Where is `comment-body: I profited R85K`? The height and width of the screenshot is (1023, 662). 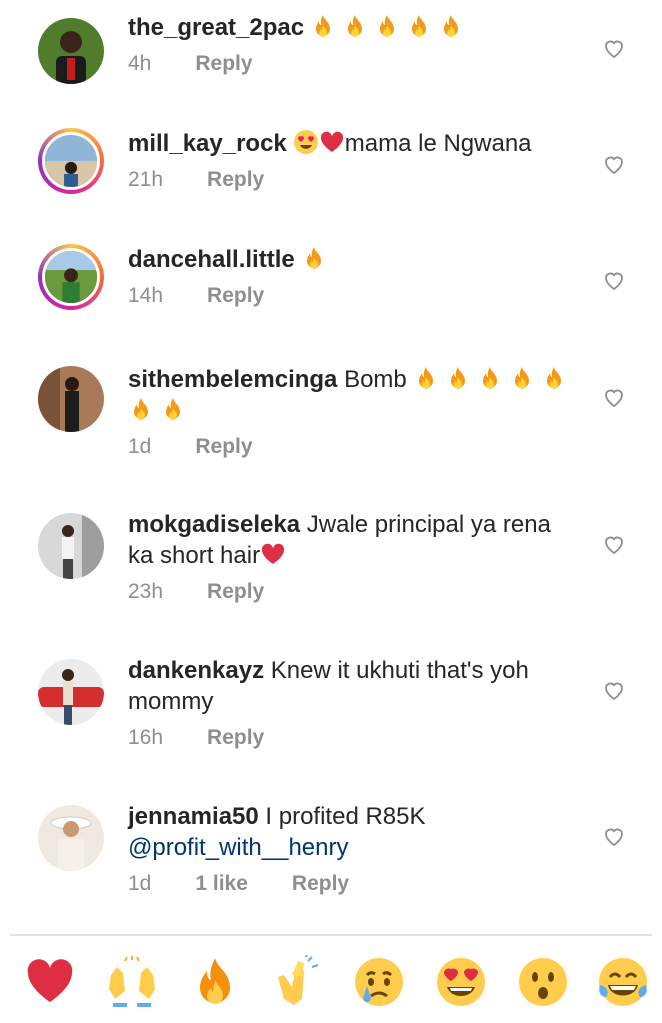
comment-body: I profited R85K is located at coordinates (345, 816).